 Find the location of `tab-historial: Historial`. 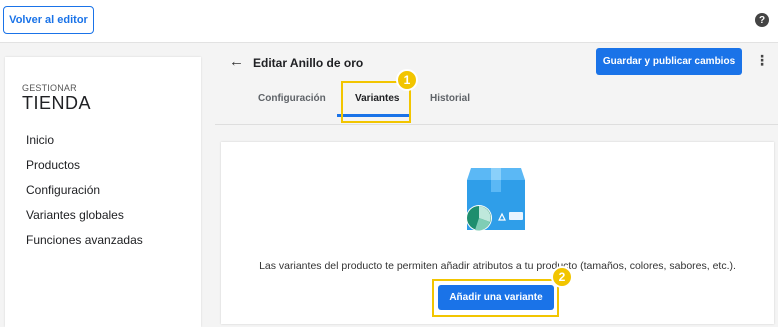

tab-historial: Historial is located at coordinates (450, 98).